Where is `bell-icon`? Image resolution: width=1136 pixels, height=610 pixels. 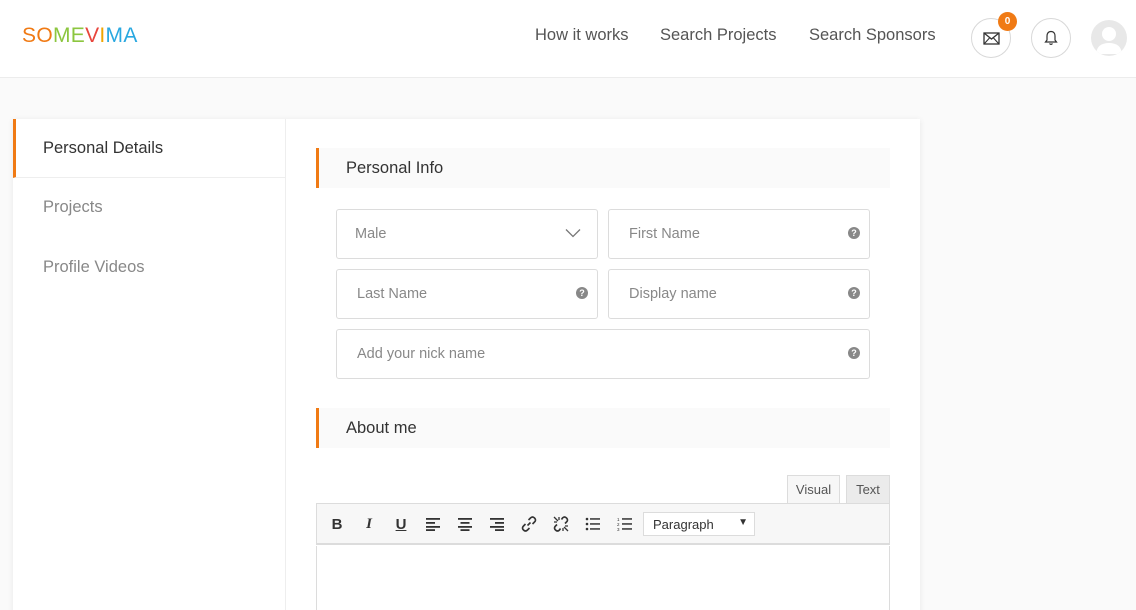
bell-icon is located at coordinates (1051, 37).